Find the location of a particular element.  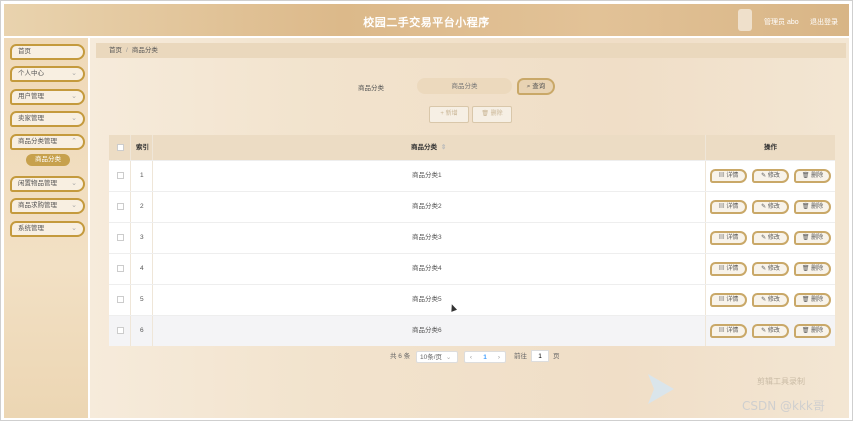

chevron-up-icon: ⌃ is located at coordinates (74, 141).